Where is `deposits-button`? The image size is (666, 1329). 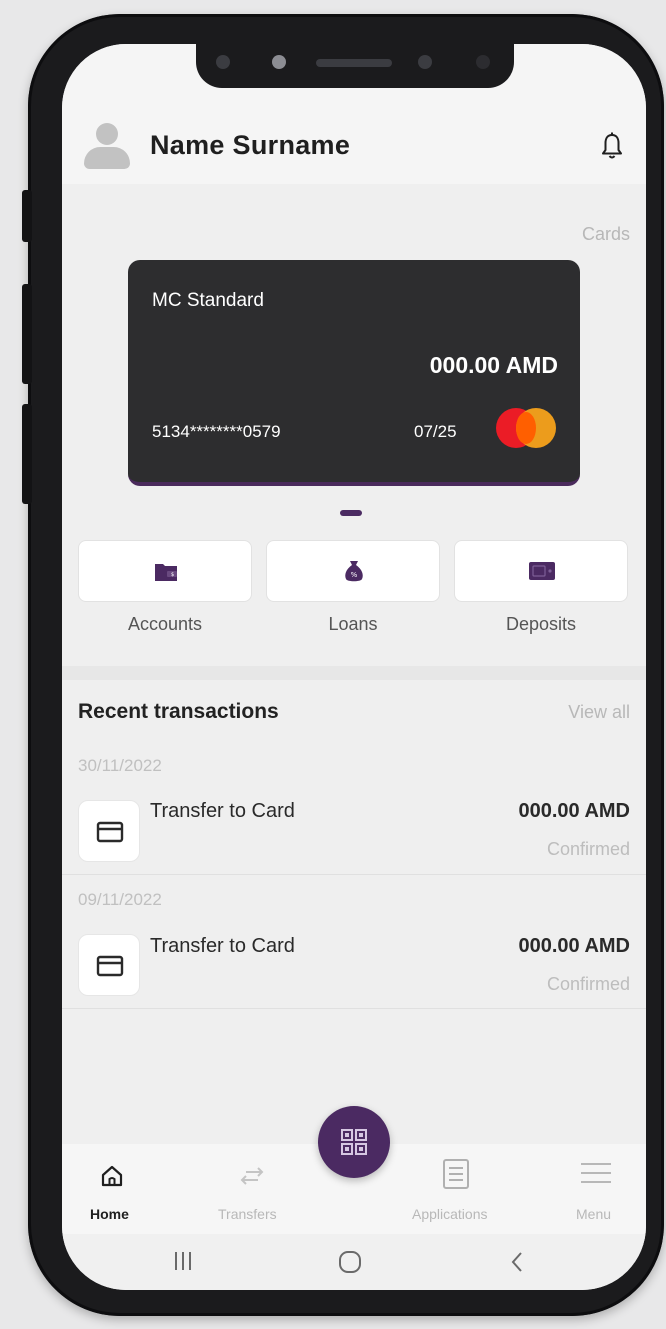
deposits-button is located at coordinates (541, 571).